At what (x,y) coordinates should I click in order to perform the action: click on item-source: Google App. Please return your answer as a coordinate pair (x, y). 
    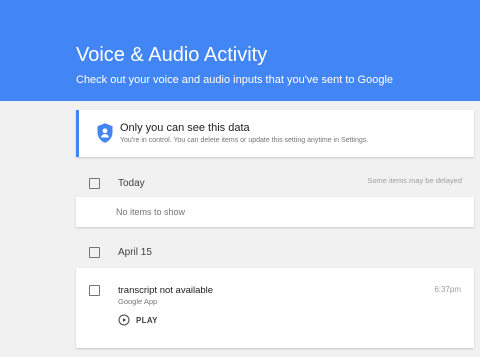
    Looking at the image, I should click on (138, 301).